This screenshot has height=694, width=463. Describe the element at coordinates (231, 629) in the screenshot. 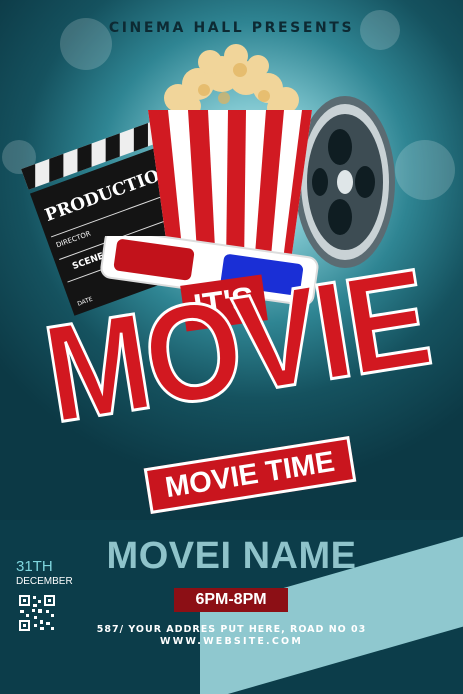

I see `venue-address: 587/ YOUR ADDRES PUT HERE, ROAD NO 03` at that location.